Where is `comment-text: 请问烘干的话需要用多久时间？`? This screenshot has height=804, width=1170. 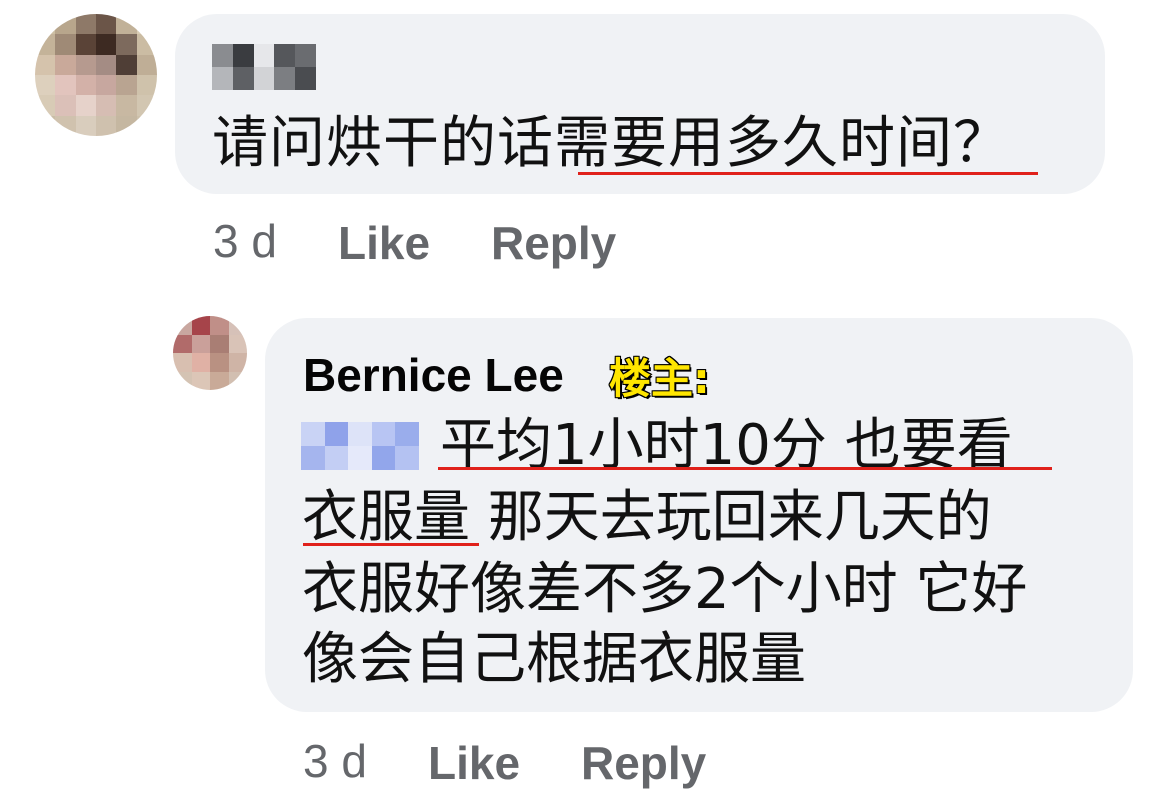 comment-text: 请问烘干的话需要用多久时间？ is located at coordinates (611, 143).